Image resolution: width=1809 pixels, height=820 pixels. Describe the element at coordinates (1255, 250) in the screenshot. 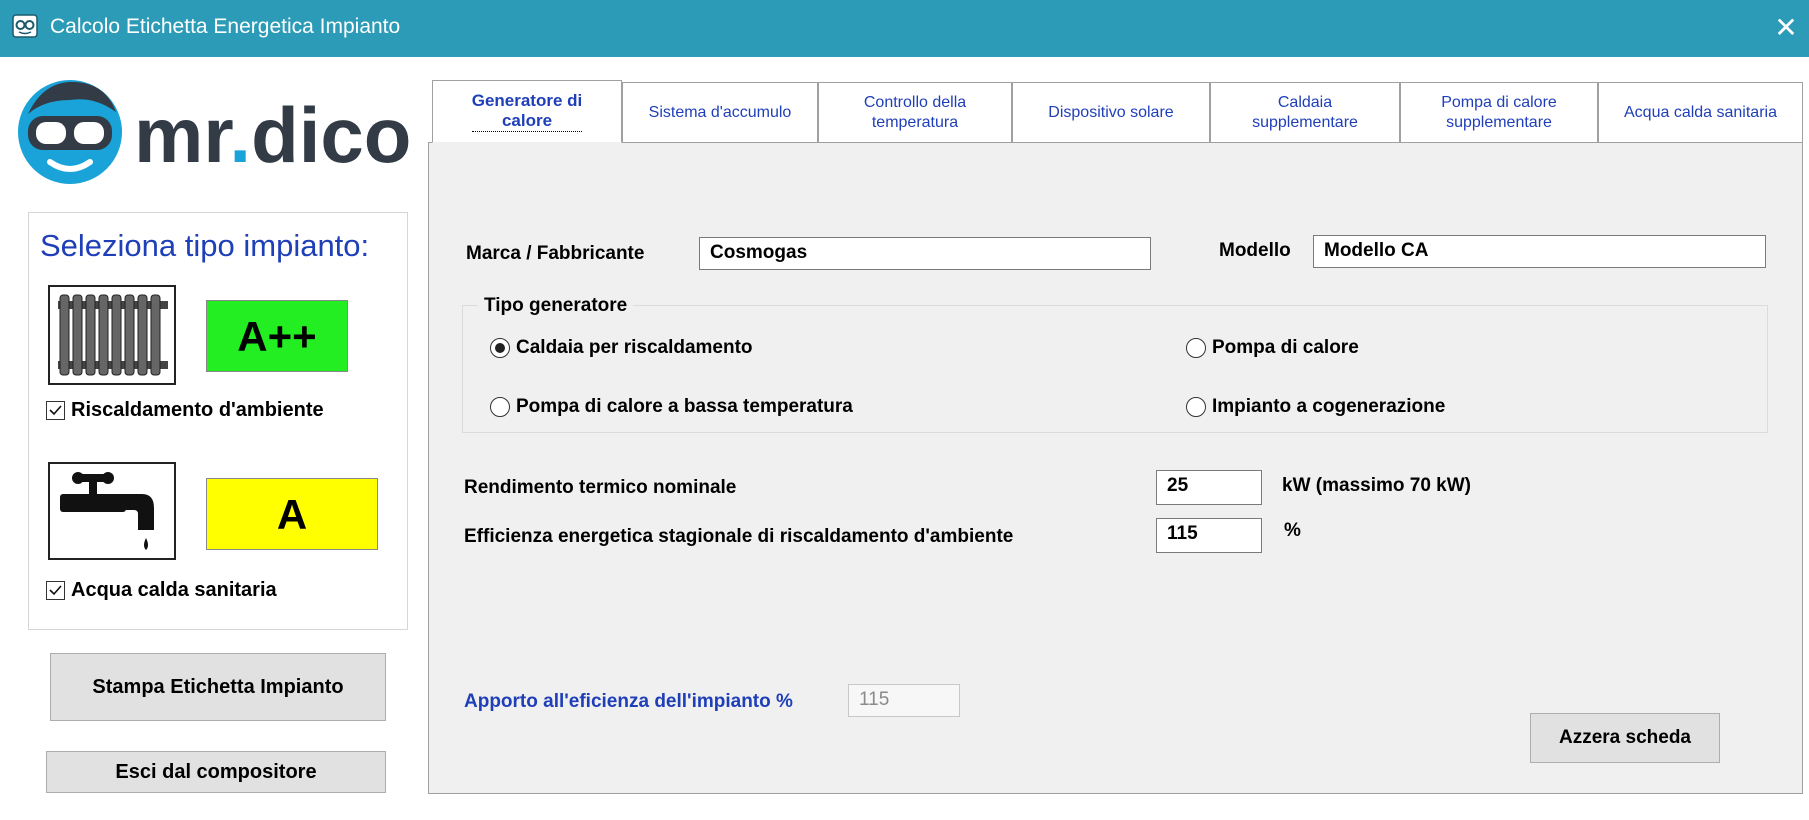

I see `model-label: Modello` at that location.